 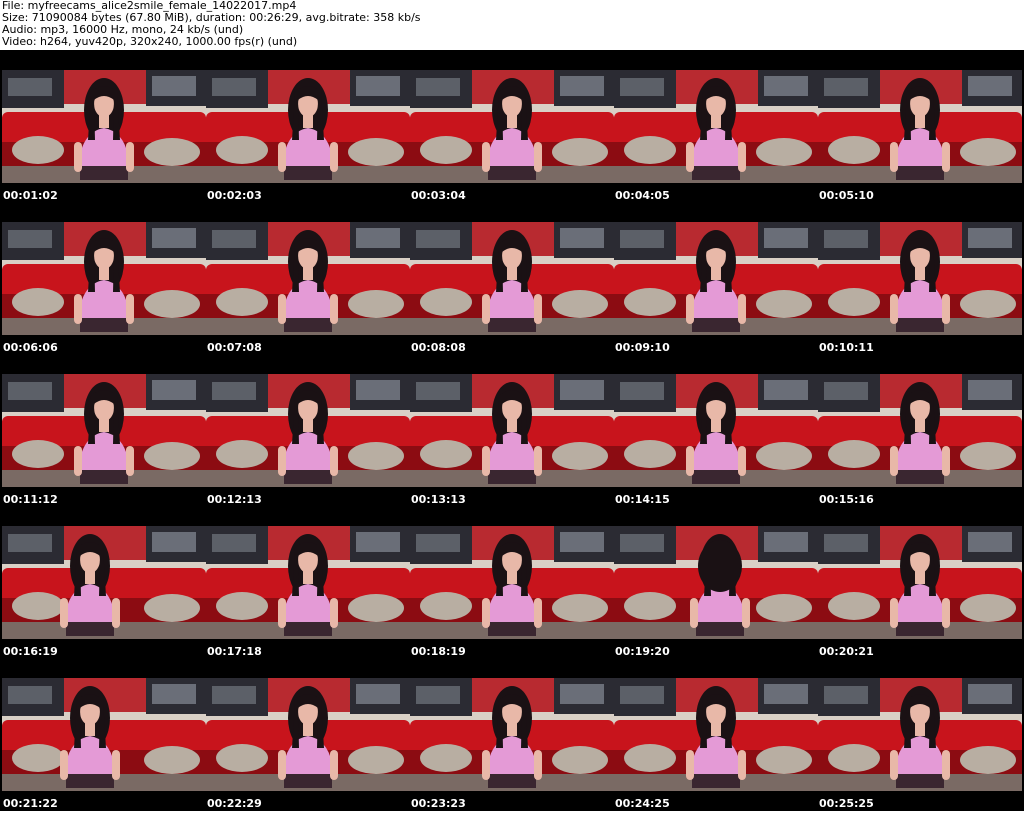 What do you see at coordinates (30, 651) in the screenshot?
I see `timestamp-label: 00:16:19` at bounding box center [30, 651].